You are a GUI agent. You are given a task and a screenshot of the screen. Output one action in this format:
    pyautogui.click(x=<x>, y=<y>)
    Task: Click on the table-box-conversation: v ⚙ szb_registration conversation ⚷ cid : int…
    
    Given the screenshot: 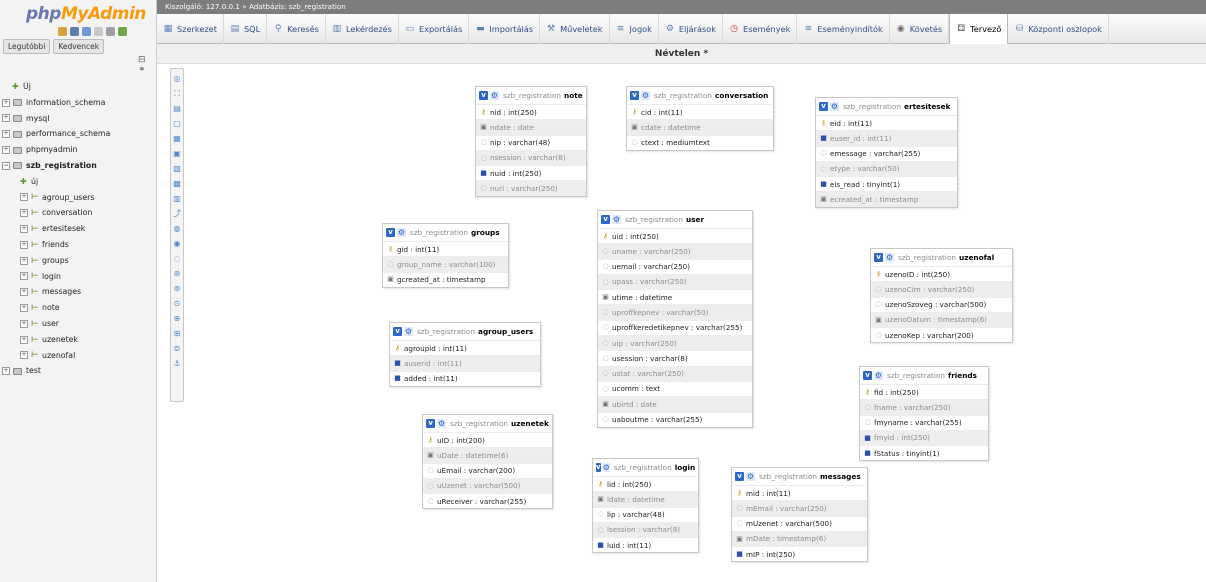 What is the action you would take?
    pyautogui.click(x=700, y=118)
    